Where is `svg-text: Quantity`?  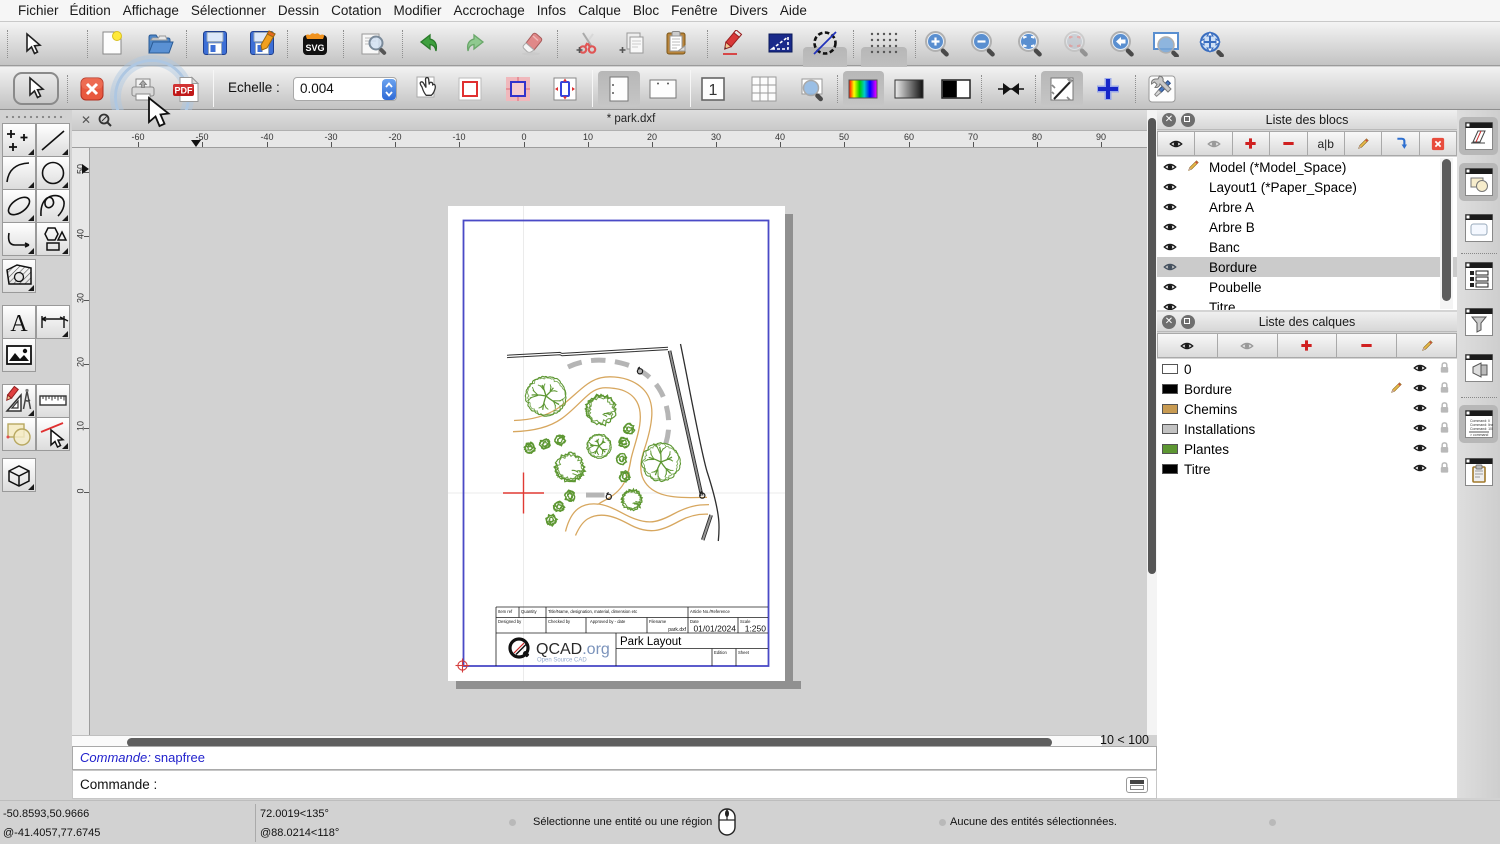
svg-text: Quantity is located at coordinates (529, 611).